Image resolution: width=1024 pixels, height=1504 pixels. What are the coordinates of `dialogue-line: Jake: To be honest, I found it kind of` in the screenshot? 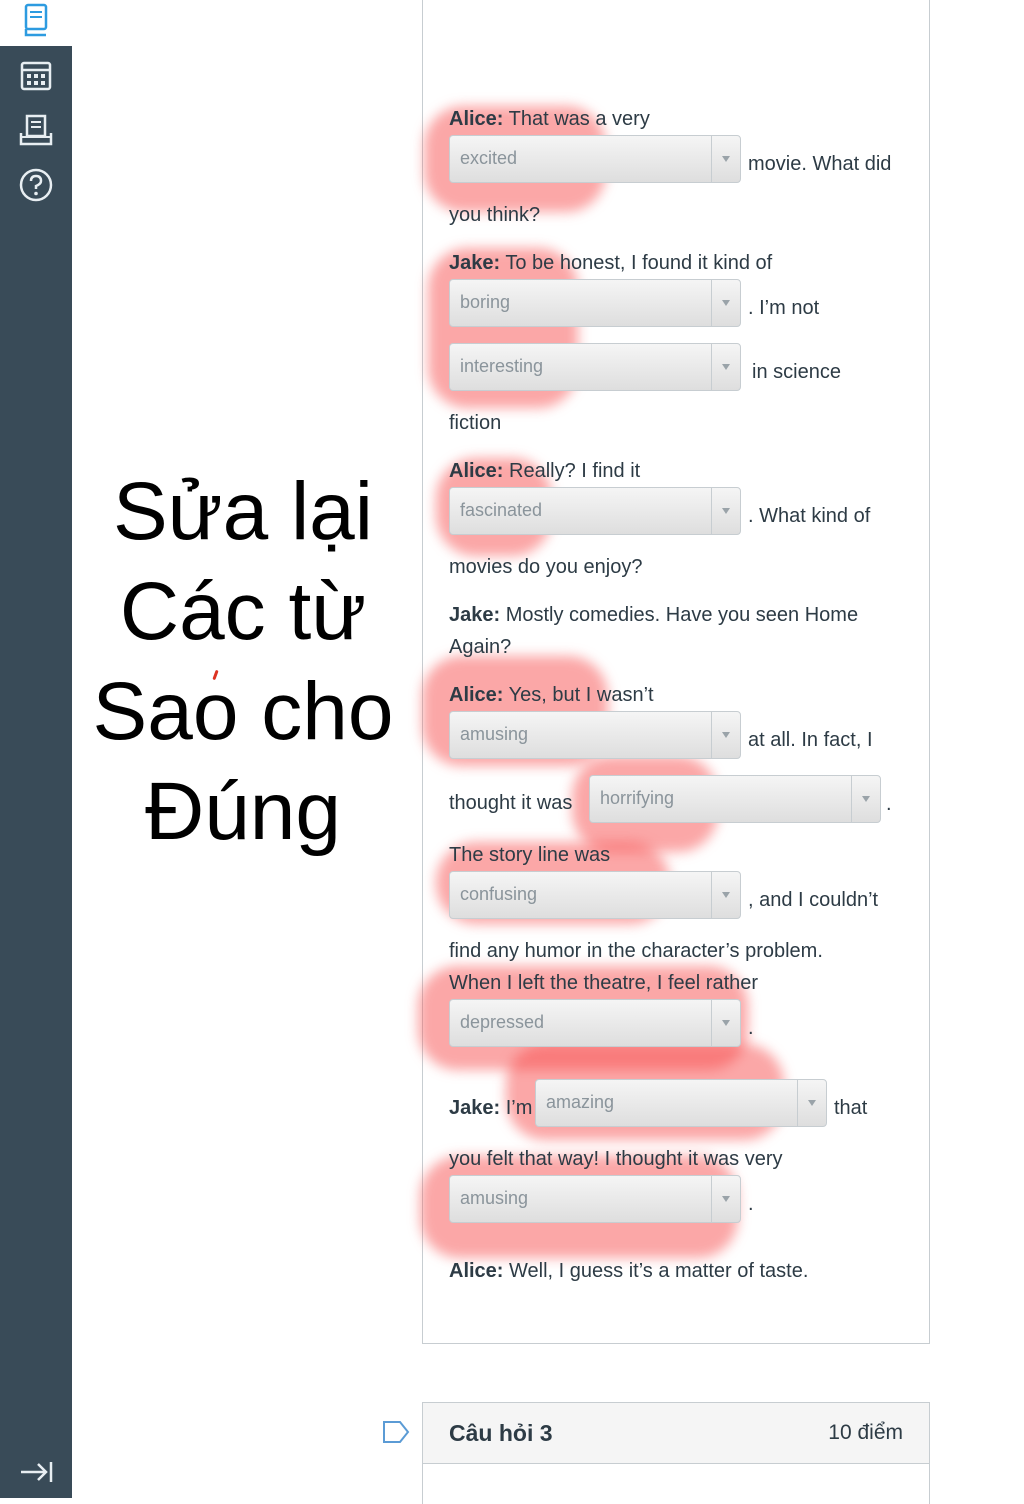 It's located at (610, 263).